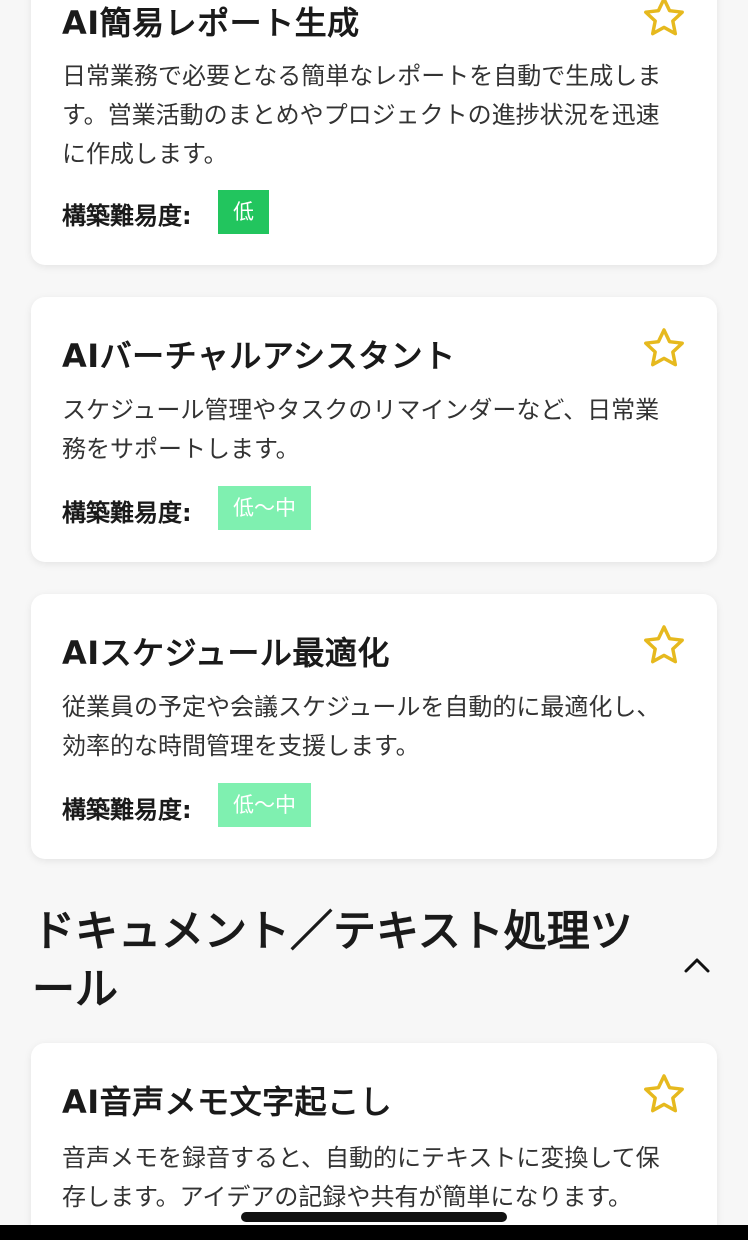  Describe the element at coordinates (374, 1217) in the screenshot. I see `home-indicator` at that location.